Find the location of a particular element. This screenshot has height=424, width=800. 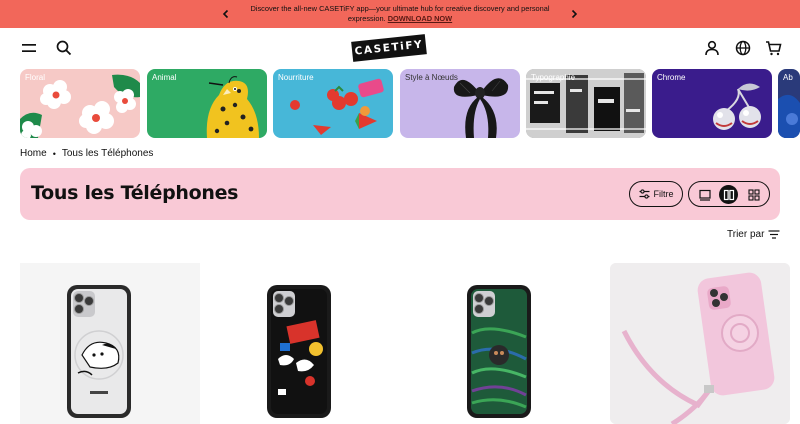

sort-button: Trier par is located at coordinates (753, 234).